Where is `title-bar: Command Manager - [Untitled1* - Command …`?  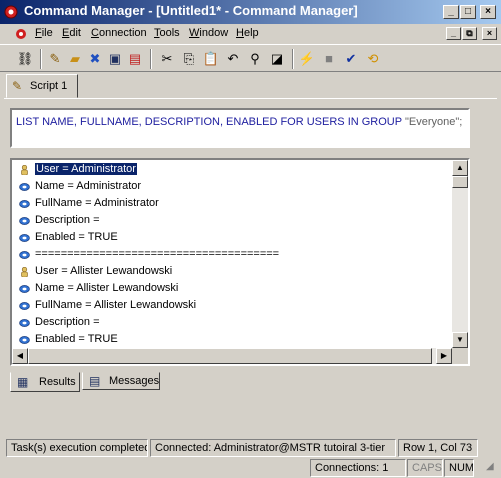 title-bar: Command Manager - [Untitled1* - Command … is located at coordinates (250, 12).